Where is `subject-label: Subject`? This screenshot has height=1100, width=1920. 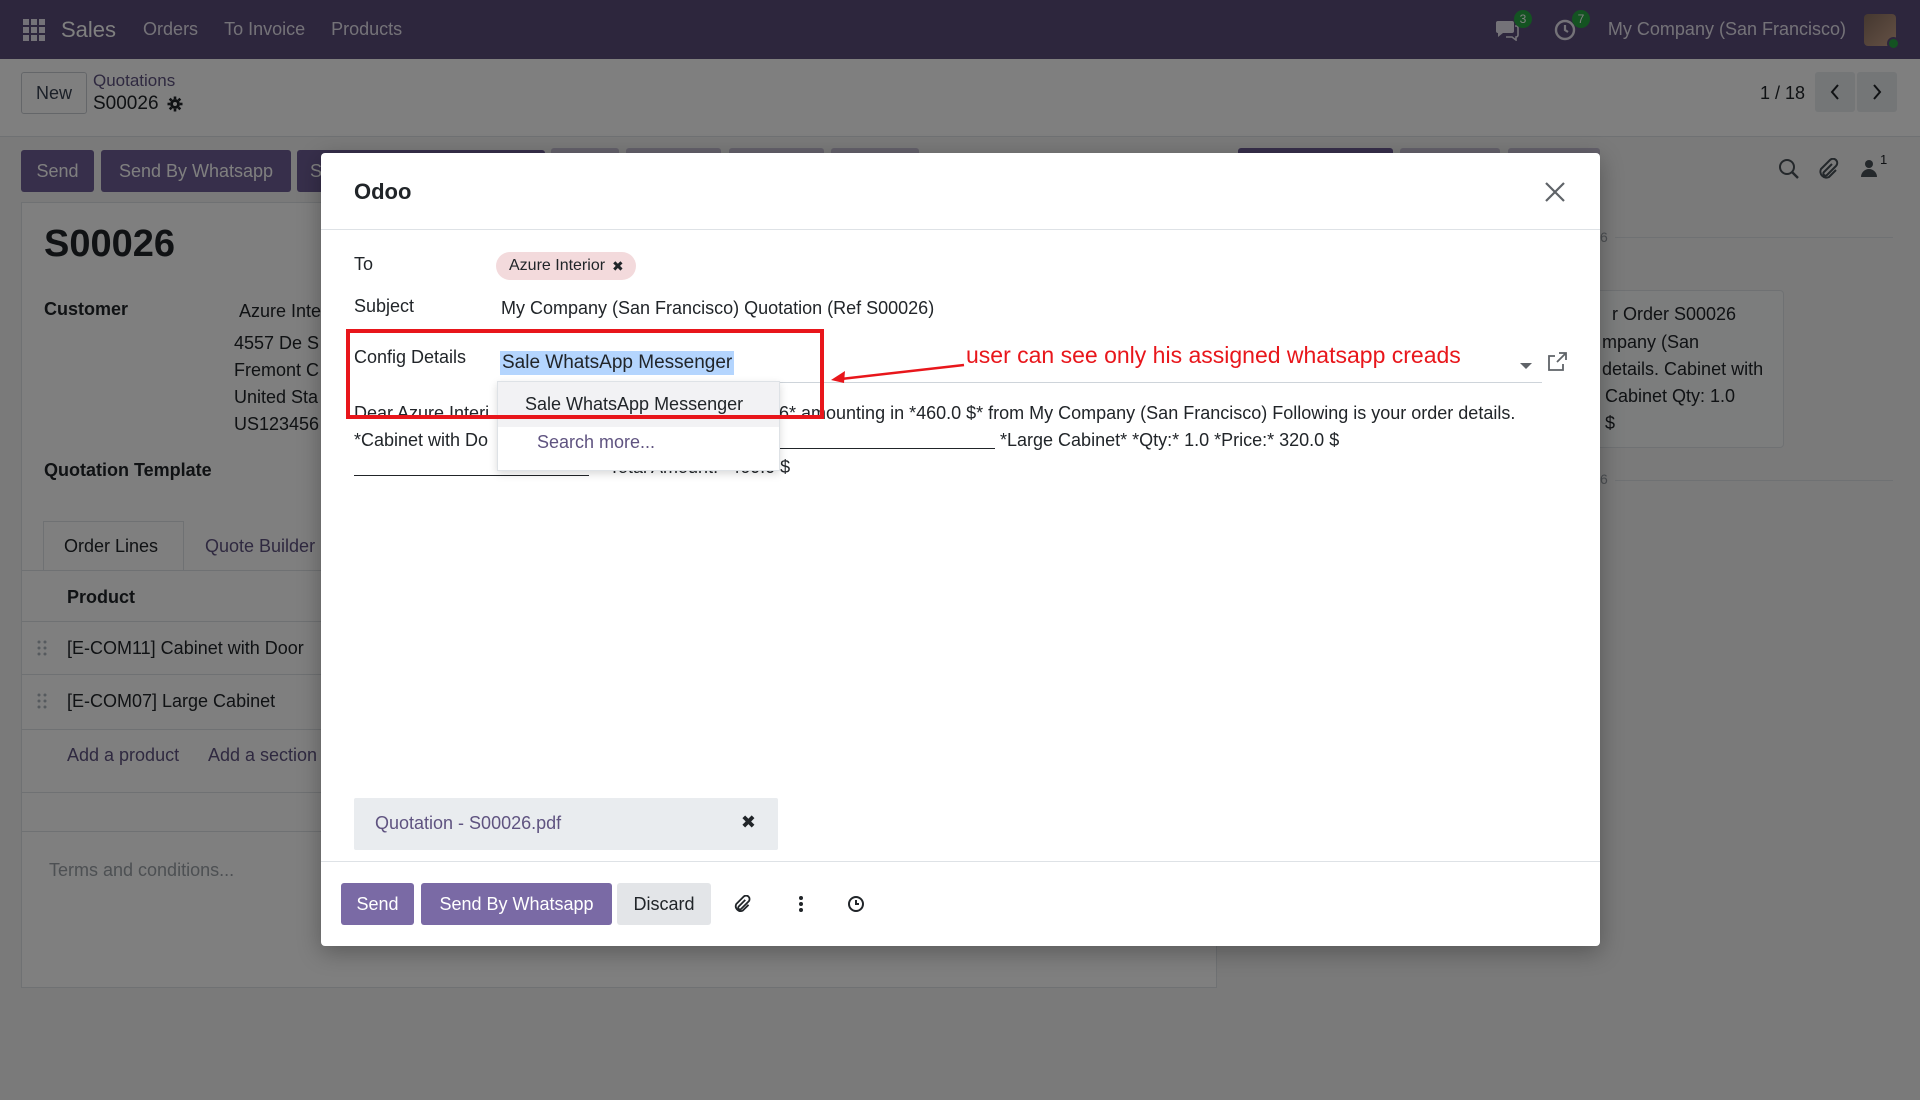
subject-label: Subject is located at coordinates (384, 306).